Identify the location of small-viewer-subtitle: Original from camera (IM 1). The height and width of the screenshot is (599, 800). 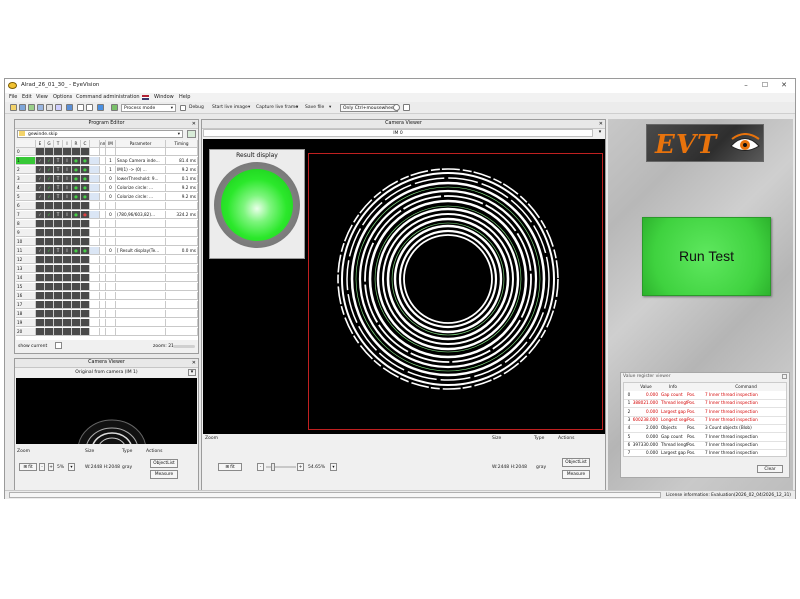
(106, 372).